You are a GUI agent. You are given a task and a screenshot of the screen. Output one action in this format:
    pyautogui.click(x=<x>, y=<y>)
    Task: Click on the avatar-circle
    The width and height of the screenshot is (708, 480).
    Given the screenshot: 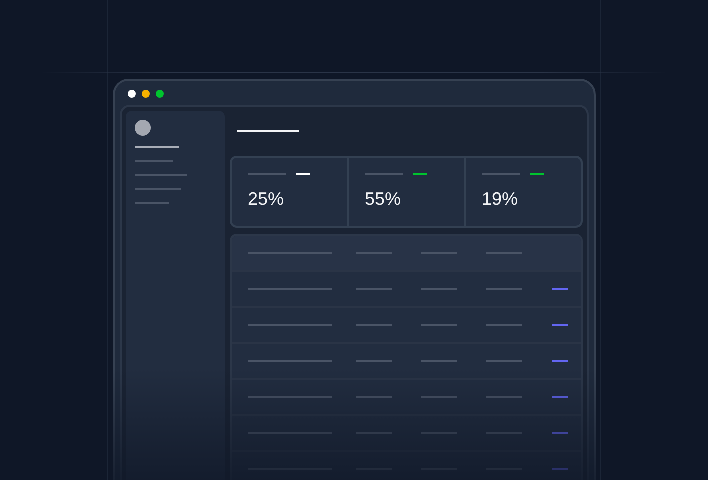 What is the action you would take?
    pyautogui.click(x=143, y=128)
    